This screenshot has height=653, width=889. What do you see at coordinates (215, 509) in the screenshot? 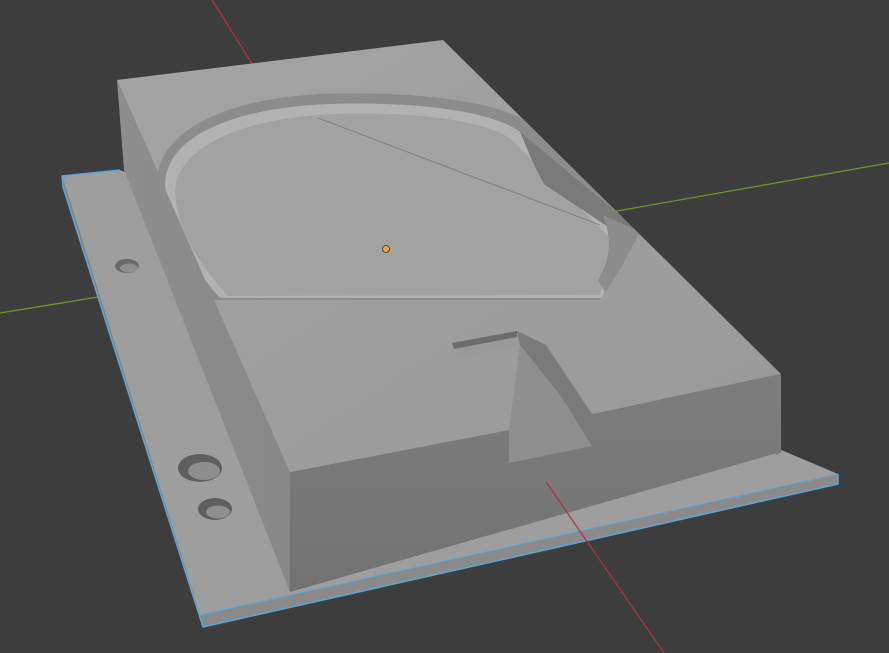
I see `mounting-hole-medium` at bounding box center [215, 509].